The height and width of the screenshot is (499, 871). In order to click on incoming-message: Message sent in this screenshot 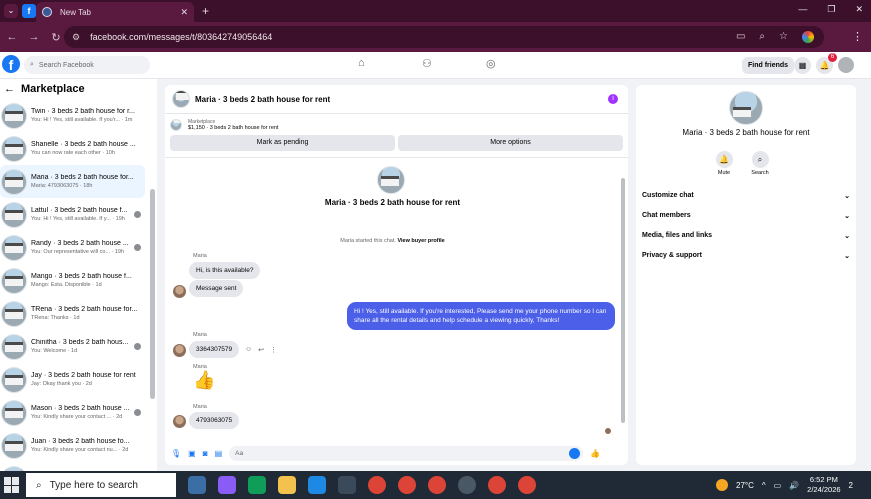, I will do `click(216, 288)`.